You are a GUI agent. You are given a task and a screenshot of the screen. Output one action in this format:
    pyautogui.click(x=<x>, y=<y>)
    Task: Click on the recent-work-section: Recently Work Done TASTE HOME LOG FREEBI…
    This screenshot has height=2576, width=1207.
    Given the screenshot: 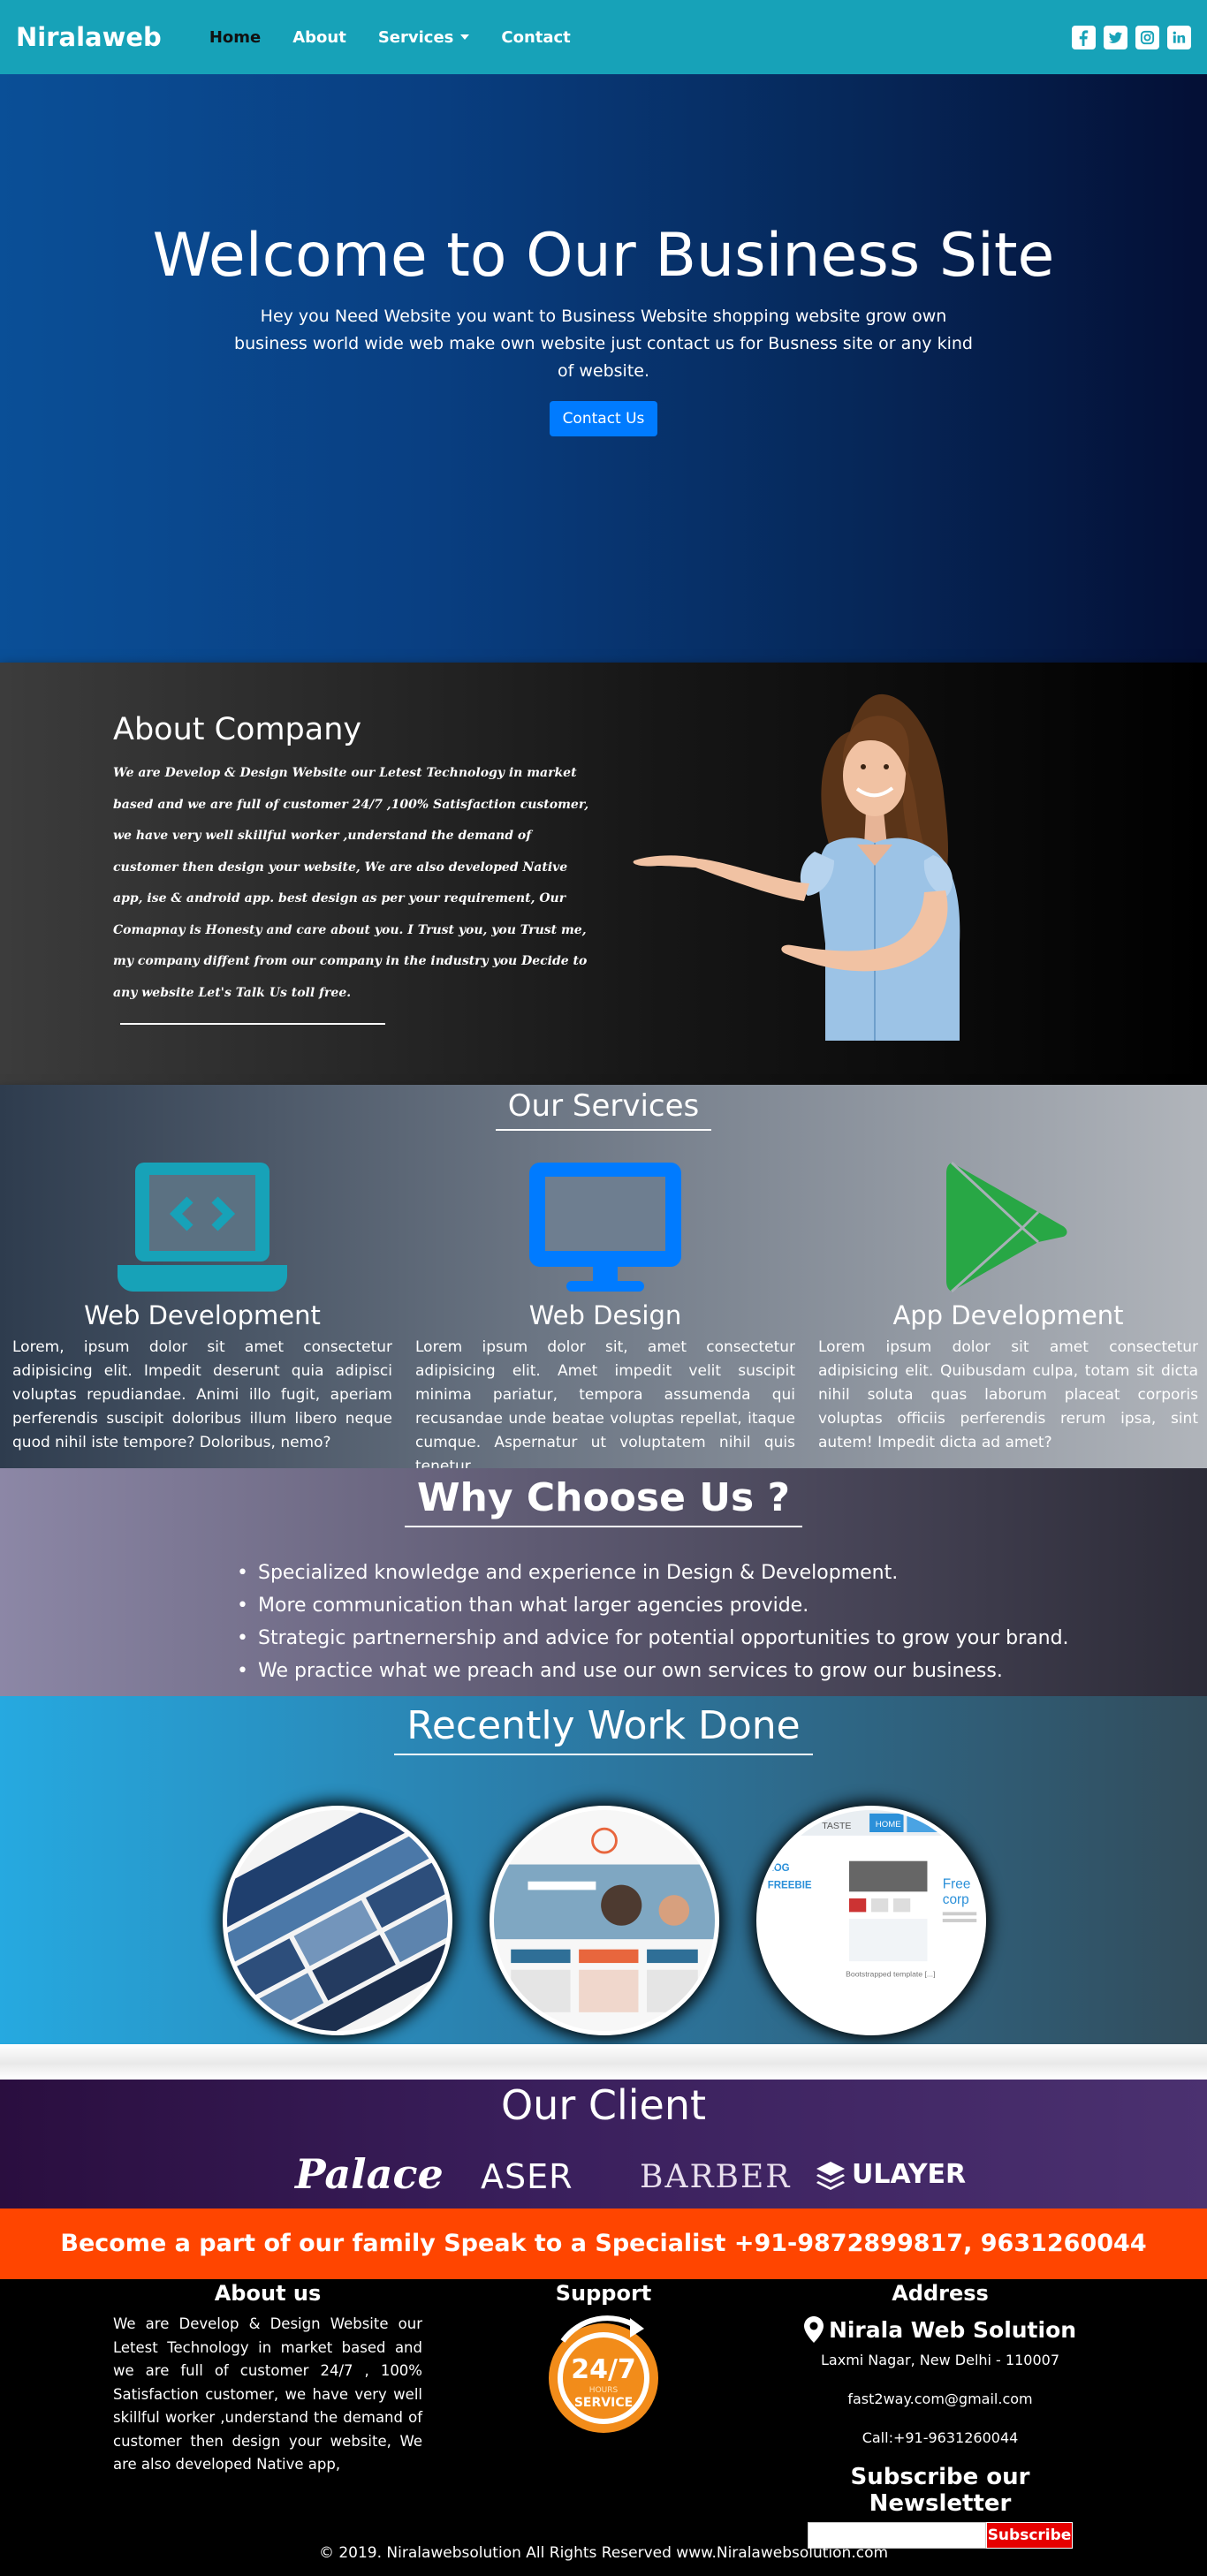 What is the action you would take?
    pyautogui.click(x=603, y=1870)
    